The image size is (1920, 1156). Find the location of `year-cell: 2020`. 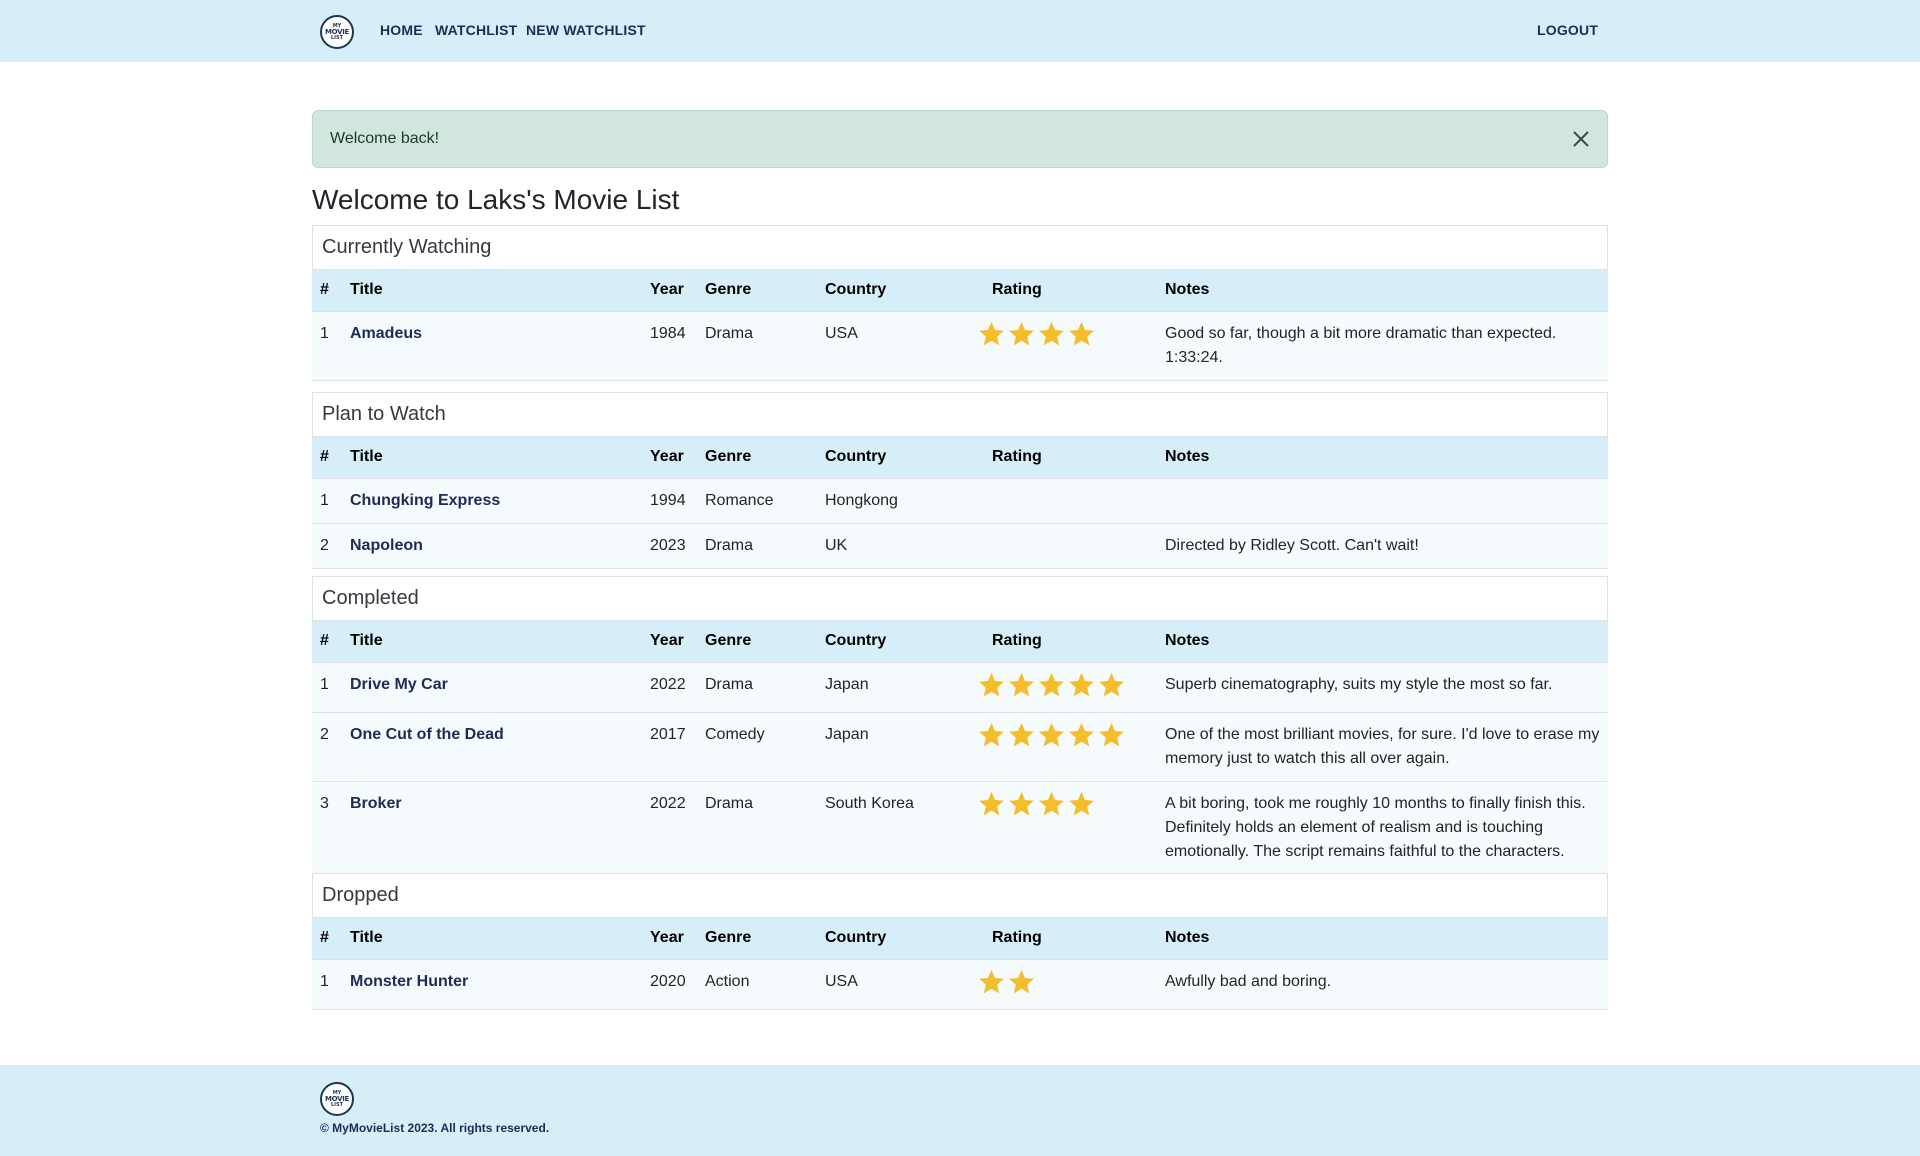

year-cell: 2020 is located at coordinates (669, 984).